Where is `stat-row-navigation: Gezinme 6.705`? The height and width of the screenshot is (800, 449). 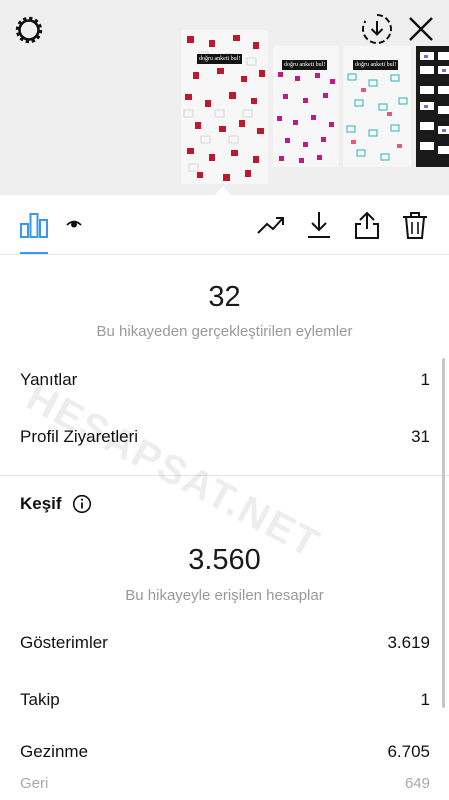 stat-row-navigation: Gezinme 6.705 is located at coordinates (225, 754).